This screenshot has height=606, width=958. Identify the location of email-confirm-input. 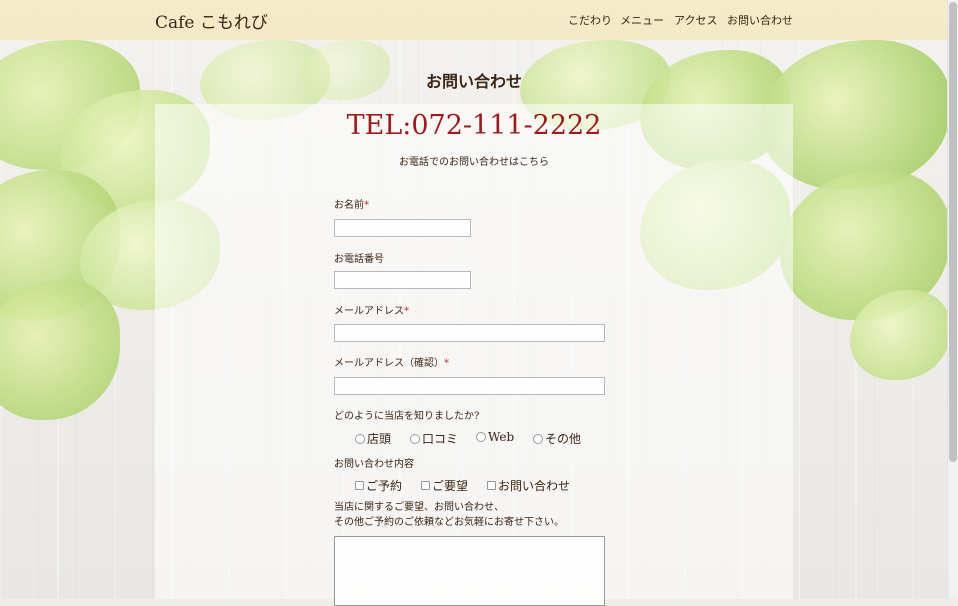
(469, 386).